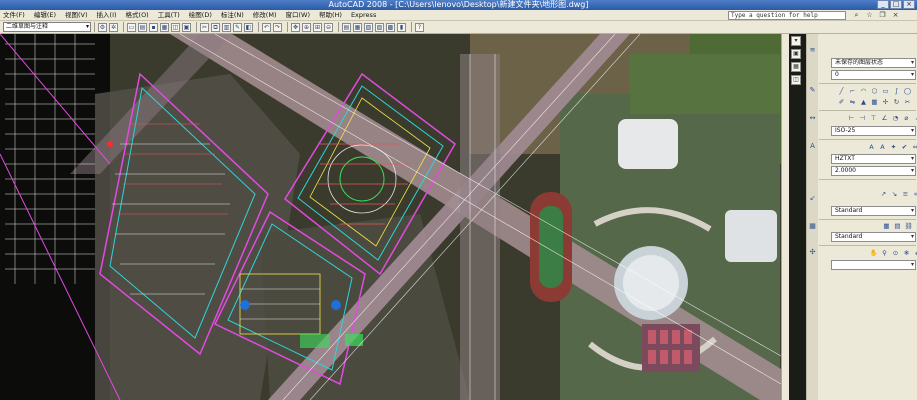  Describe the element at coordinates (796, 54) in the screenshot. I see `layers-icon: ▣` at that location.